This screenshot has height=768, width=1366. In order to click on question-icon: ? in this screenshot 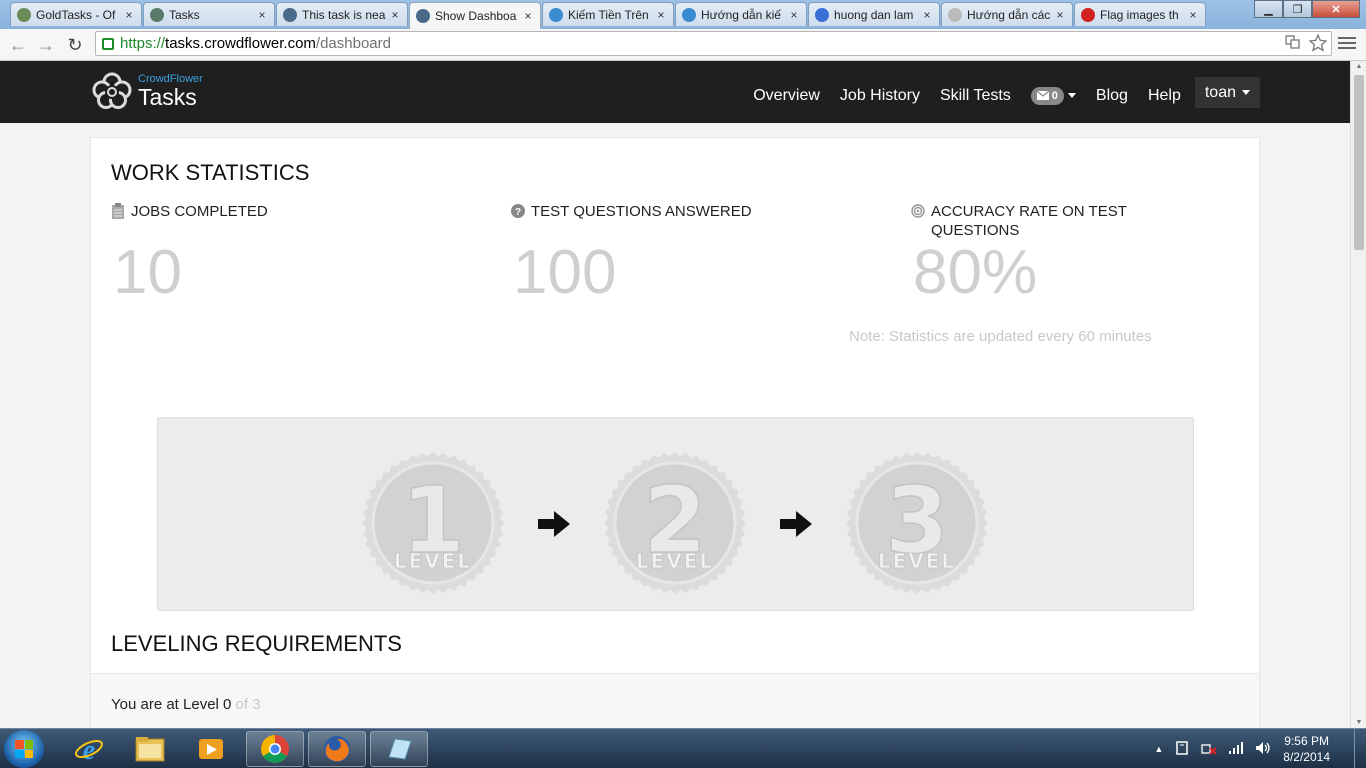, I will do `click(518, 211)`.